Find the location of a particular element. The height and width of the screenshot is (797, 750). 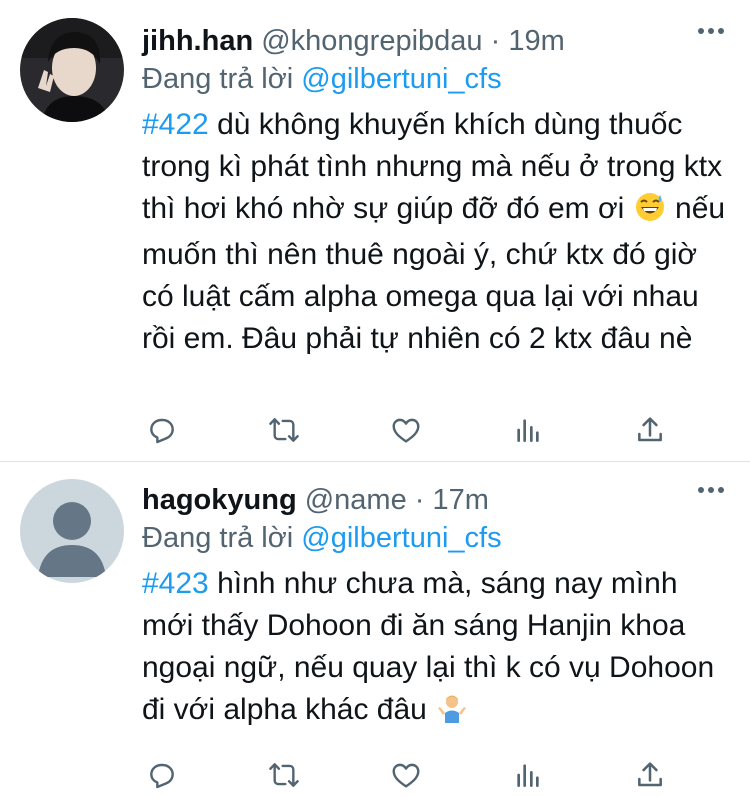

display-name: hagokyung is located at coordinates (219, 500).